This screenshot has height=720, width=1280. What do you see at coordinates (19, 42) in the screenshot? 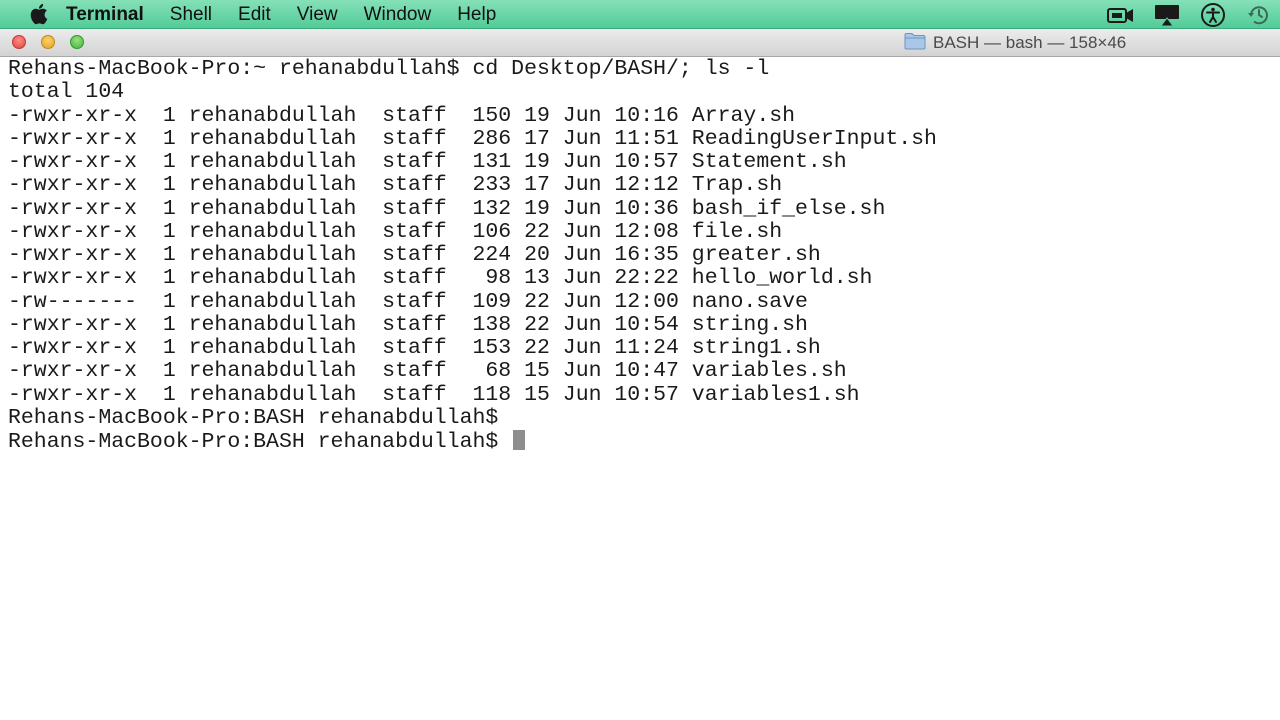
I see `close-window-button` at bounding box center [19, 42].